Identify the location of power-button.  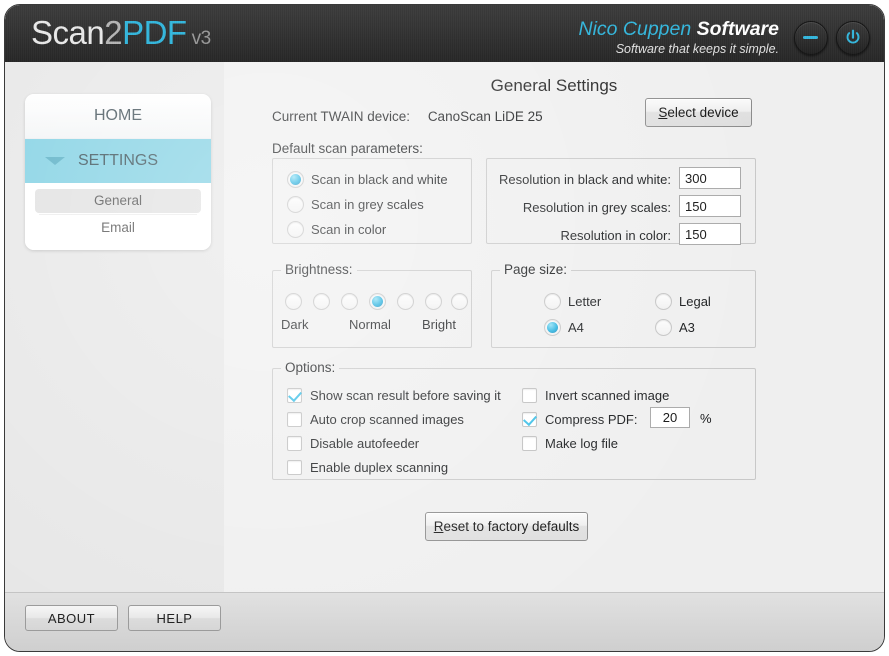
(853, 38).